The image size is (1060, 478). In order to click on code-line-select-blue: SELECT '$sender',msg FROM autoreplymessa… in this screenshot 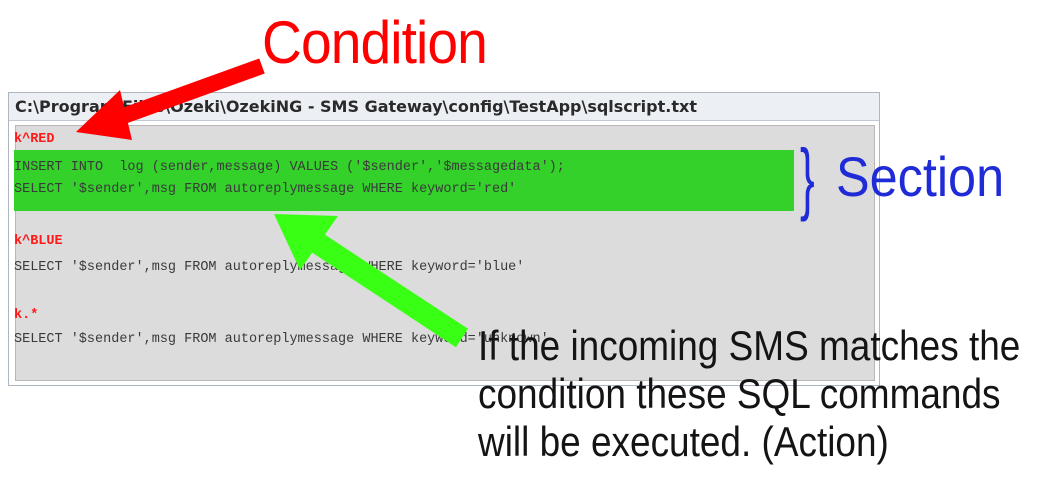, I will do `click(269, 267)`.